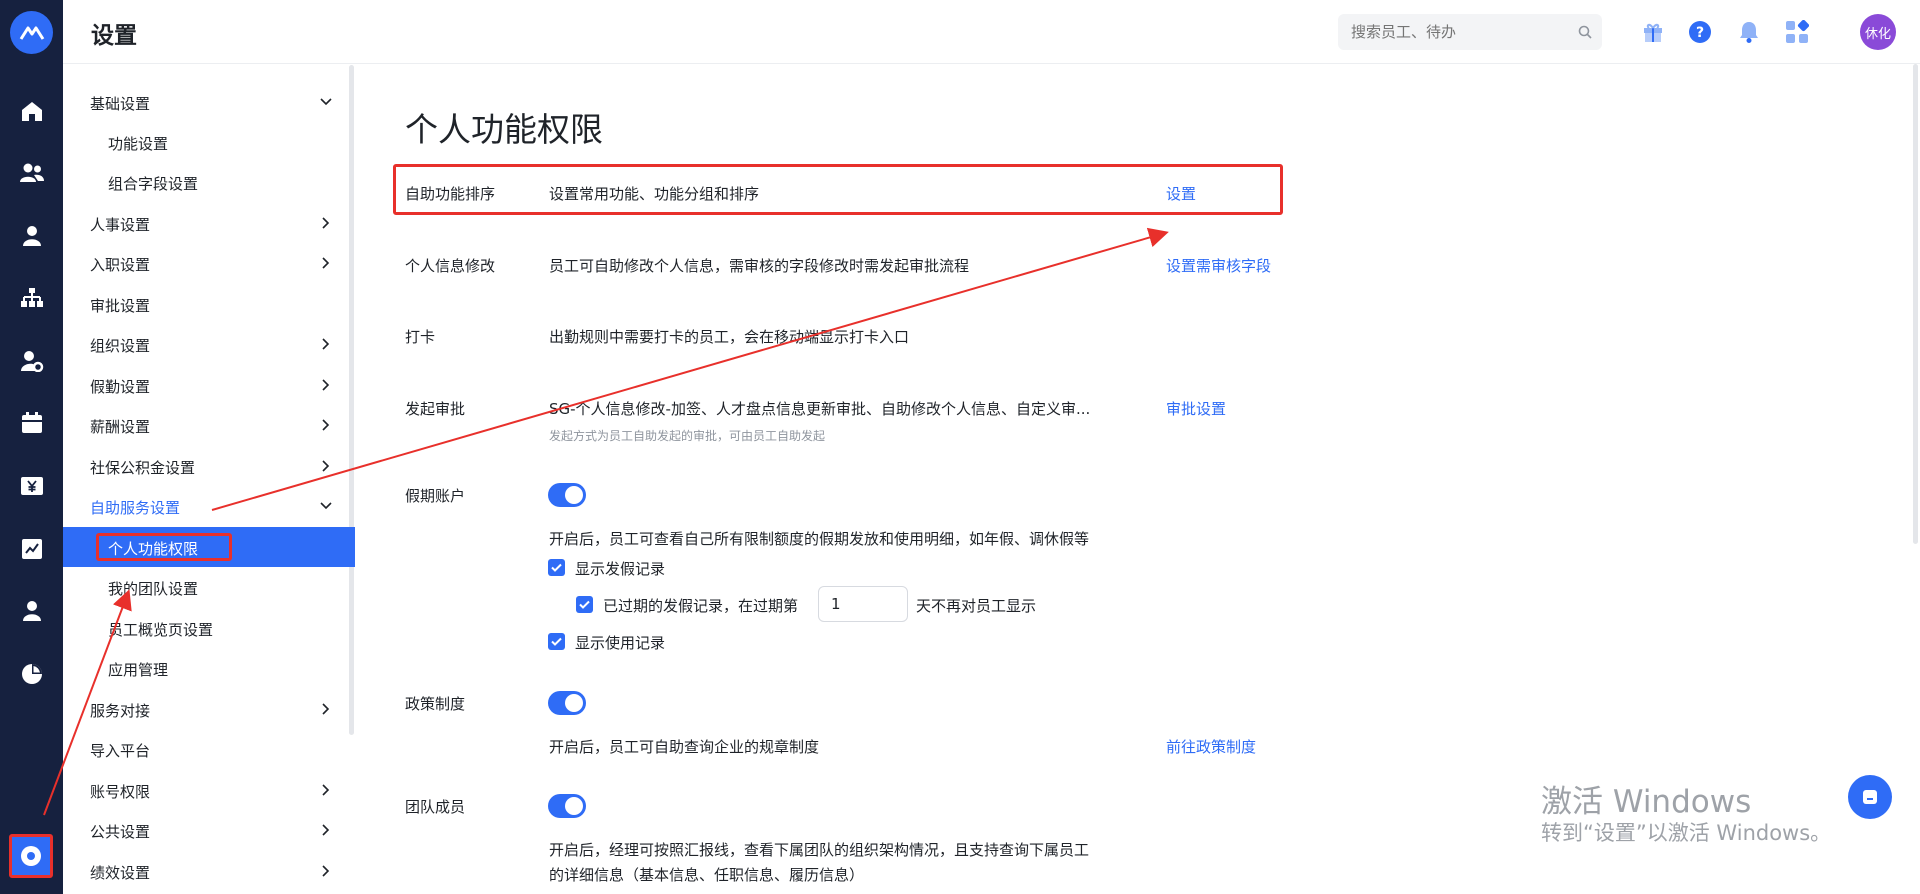 The height and width of the screenshot is (894, 1920). What do you see at coordinates (31, 447) in the screenshot?
I see `app-rail` at bounding box center [31, 447].